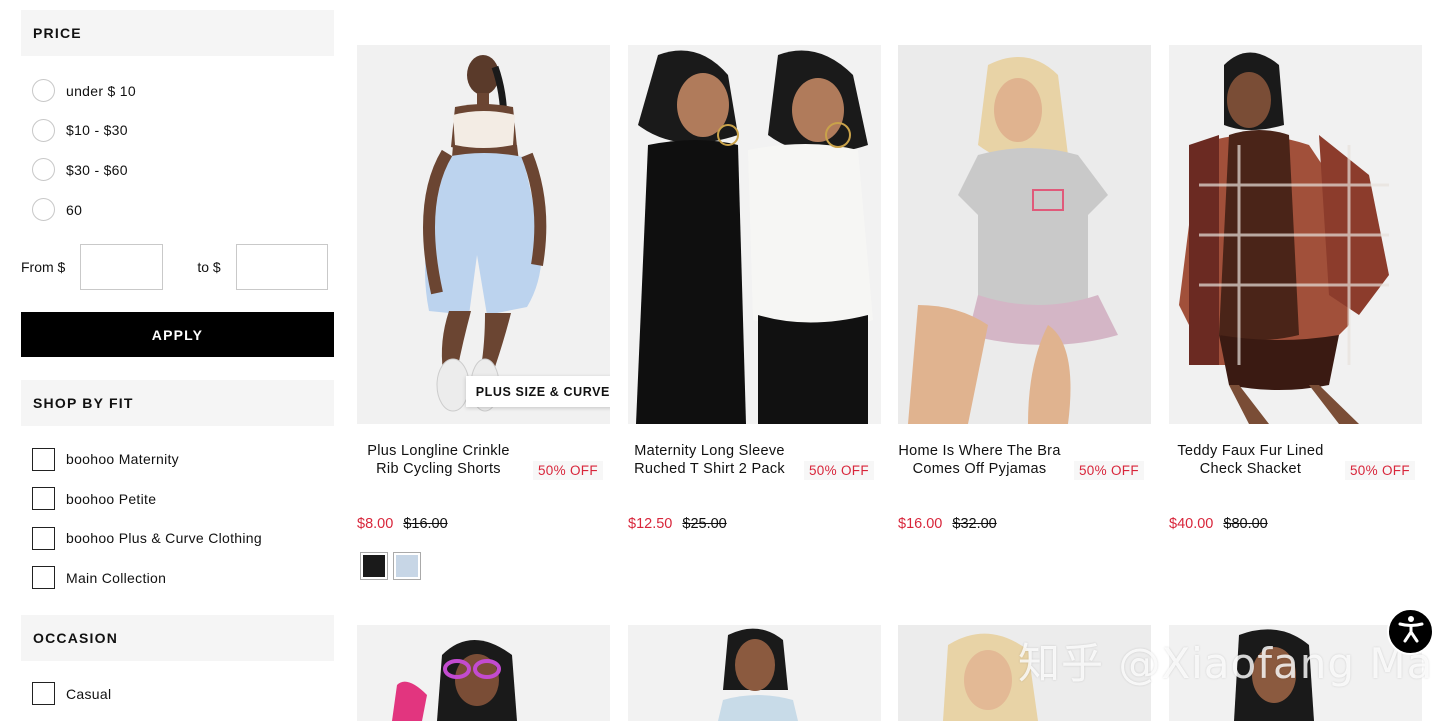 This screenshot has width=1440, height=721. Describe the element at coordinates (164, 538) in the screenshot. I see `option-label: boohoo Plus & Curve Clothing` at that location.